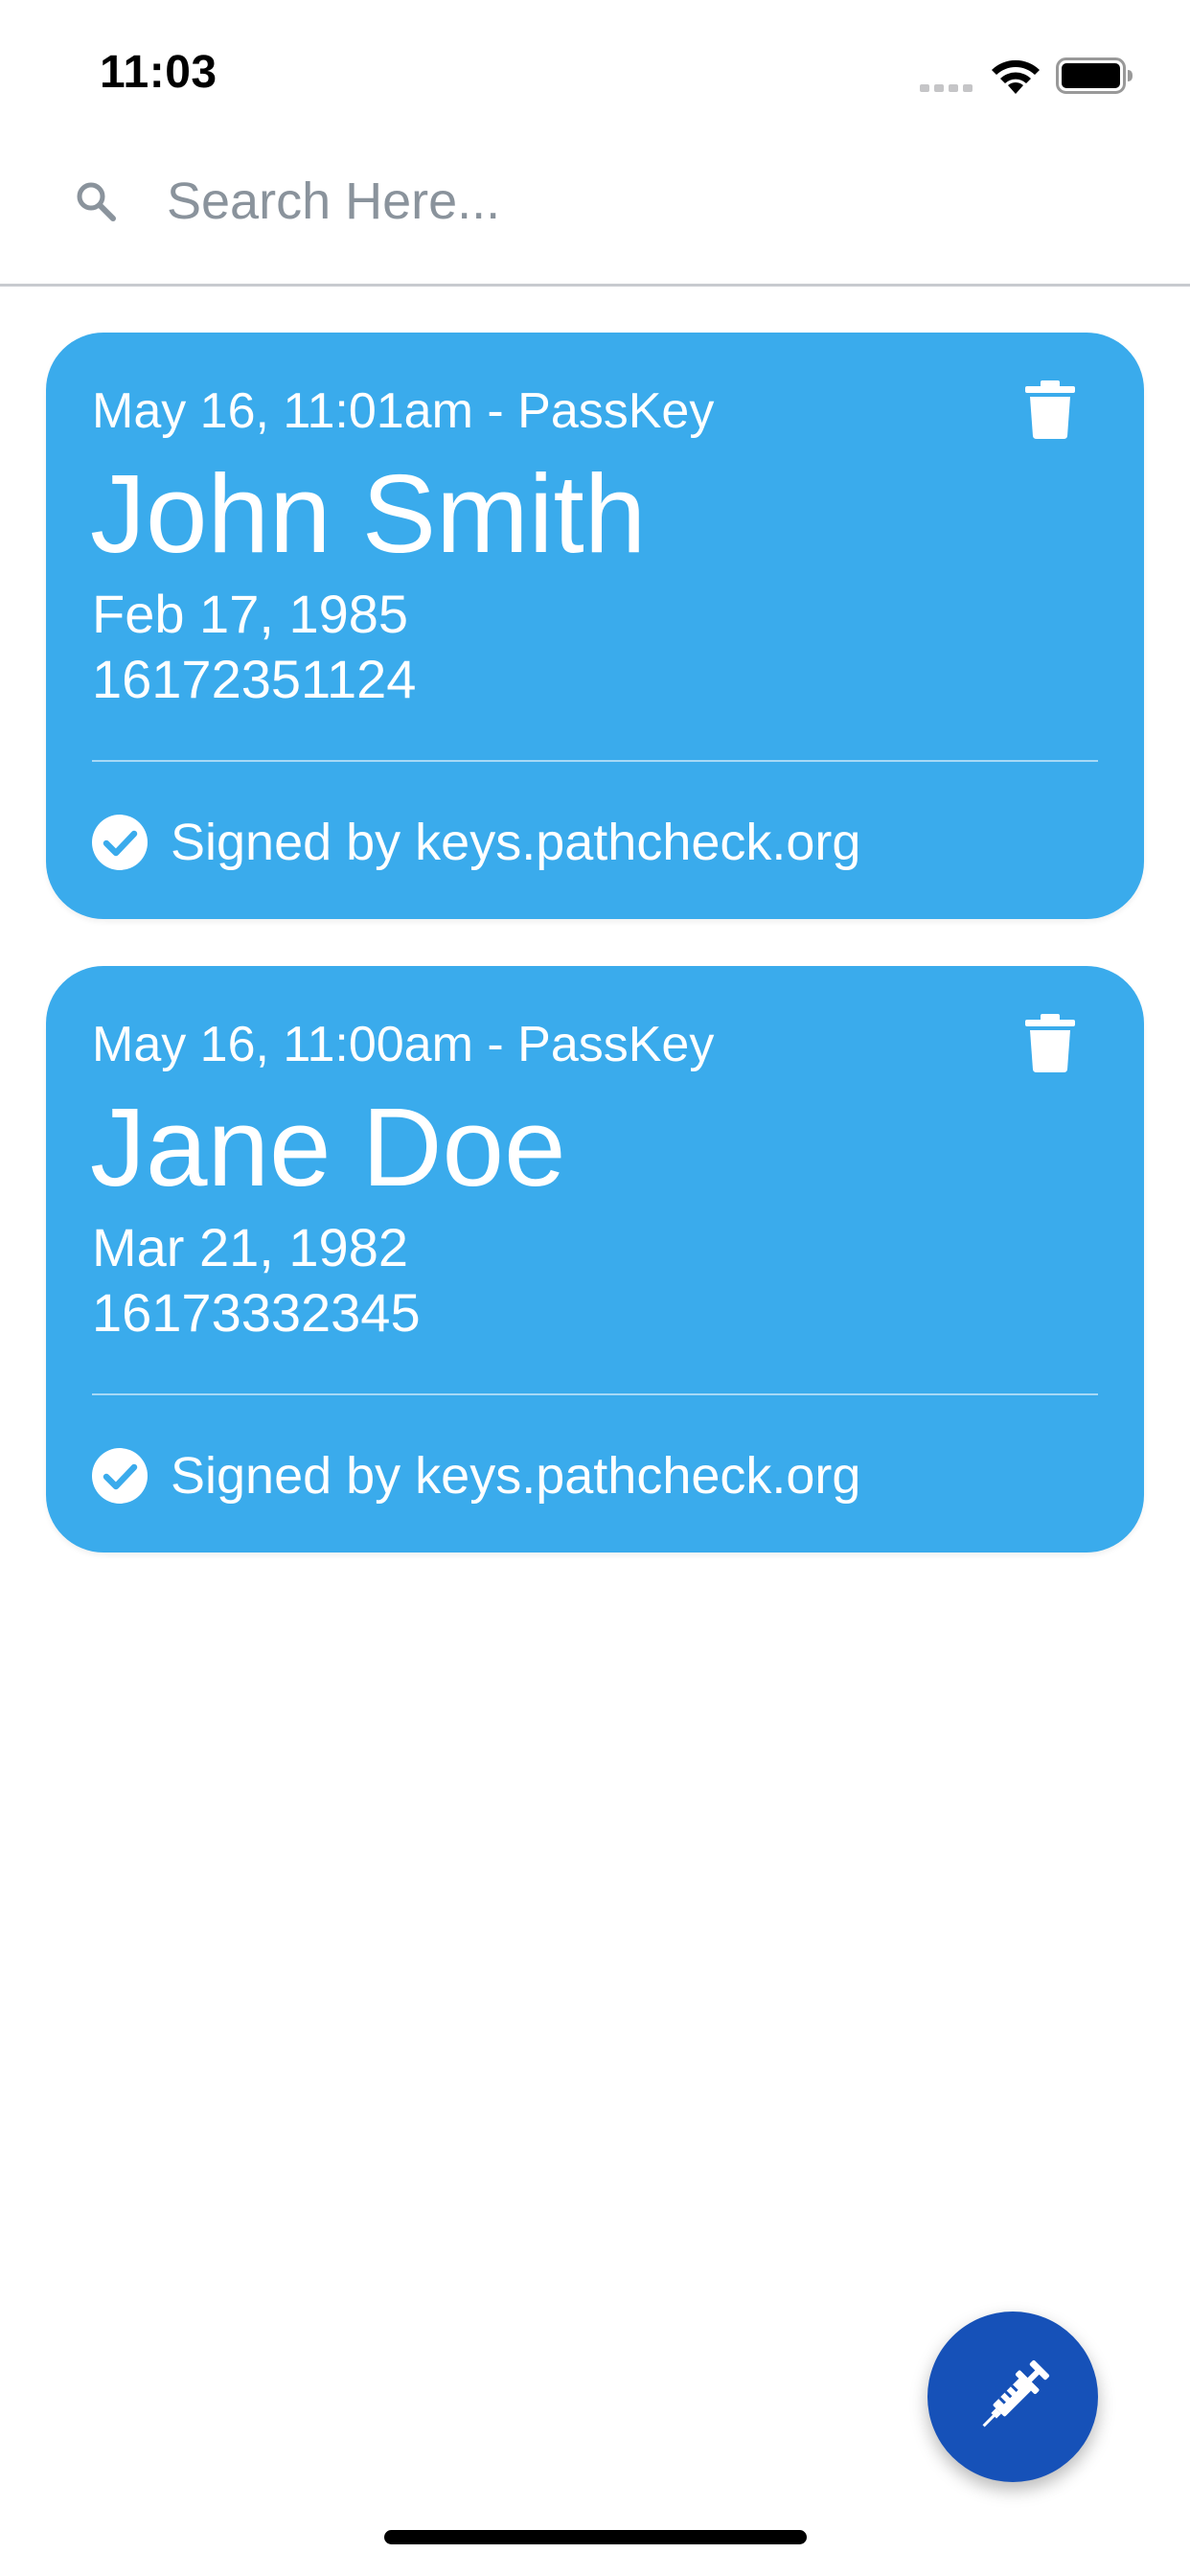  Describe the element at coordinates (369, 513) in the screenshot. I see `card-name: John Smith` at that location.